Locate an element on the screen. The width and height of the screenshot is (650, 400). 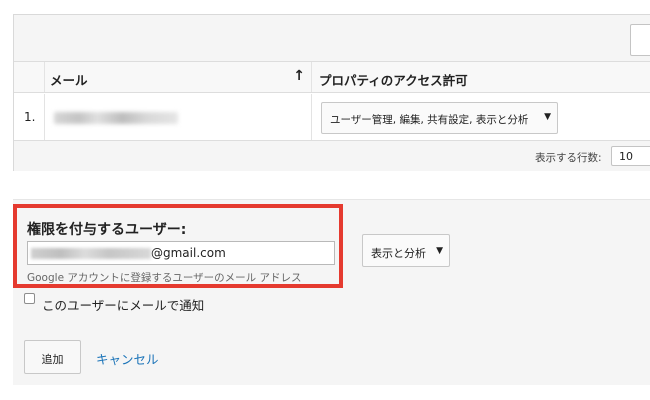
rows-per-page-value: 10 is located at coordinates (626, 156).